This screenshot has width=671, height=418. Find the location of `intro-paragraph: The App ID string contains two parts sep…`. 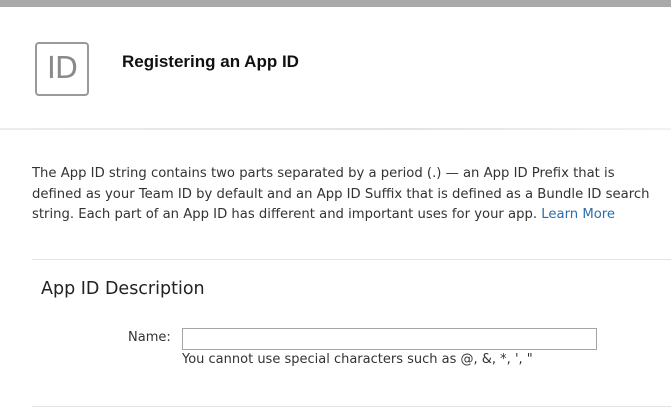

intro-paragraph: The App ID string contains two parts sep… is located at coordinates (344, 195).